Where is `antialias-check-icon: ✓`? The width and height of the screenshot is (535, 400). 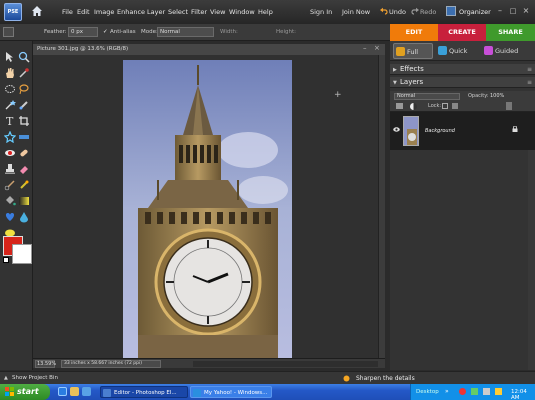 antialias-check-icon: ✓ is located at coordinates (105, 32).